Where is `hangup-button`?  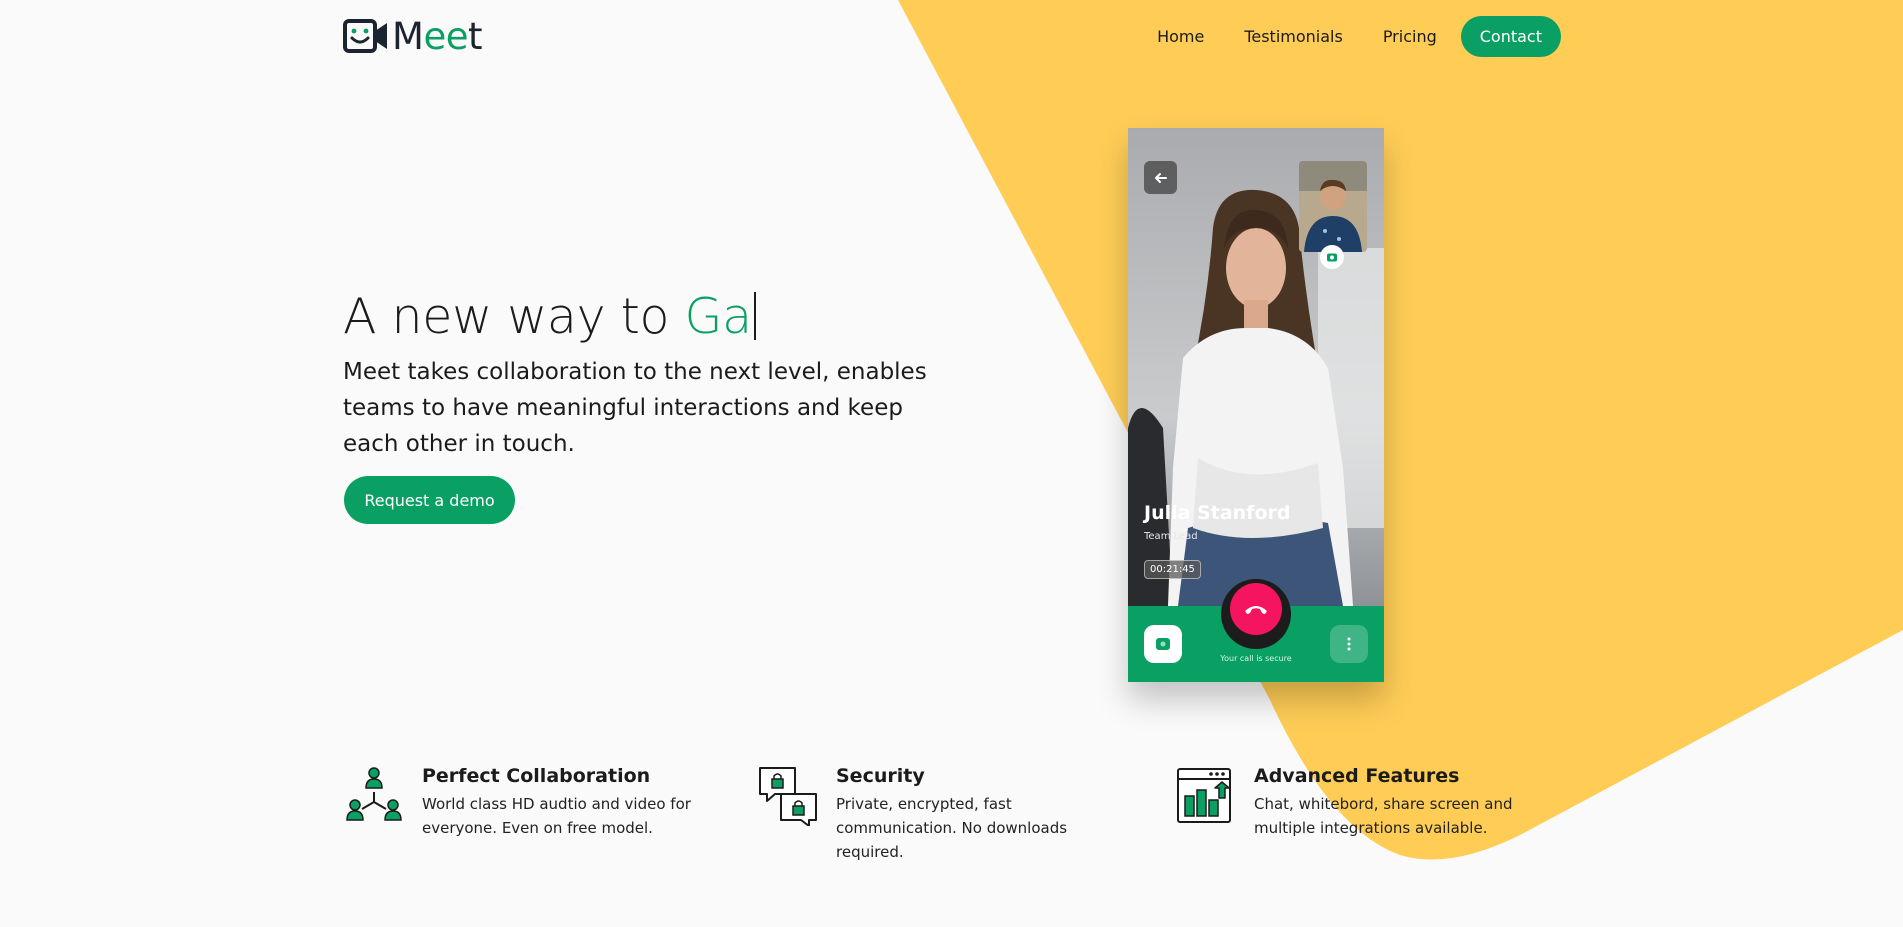
hangup-button is located at coordinates (1256, 609).